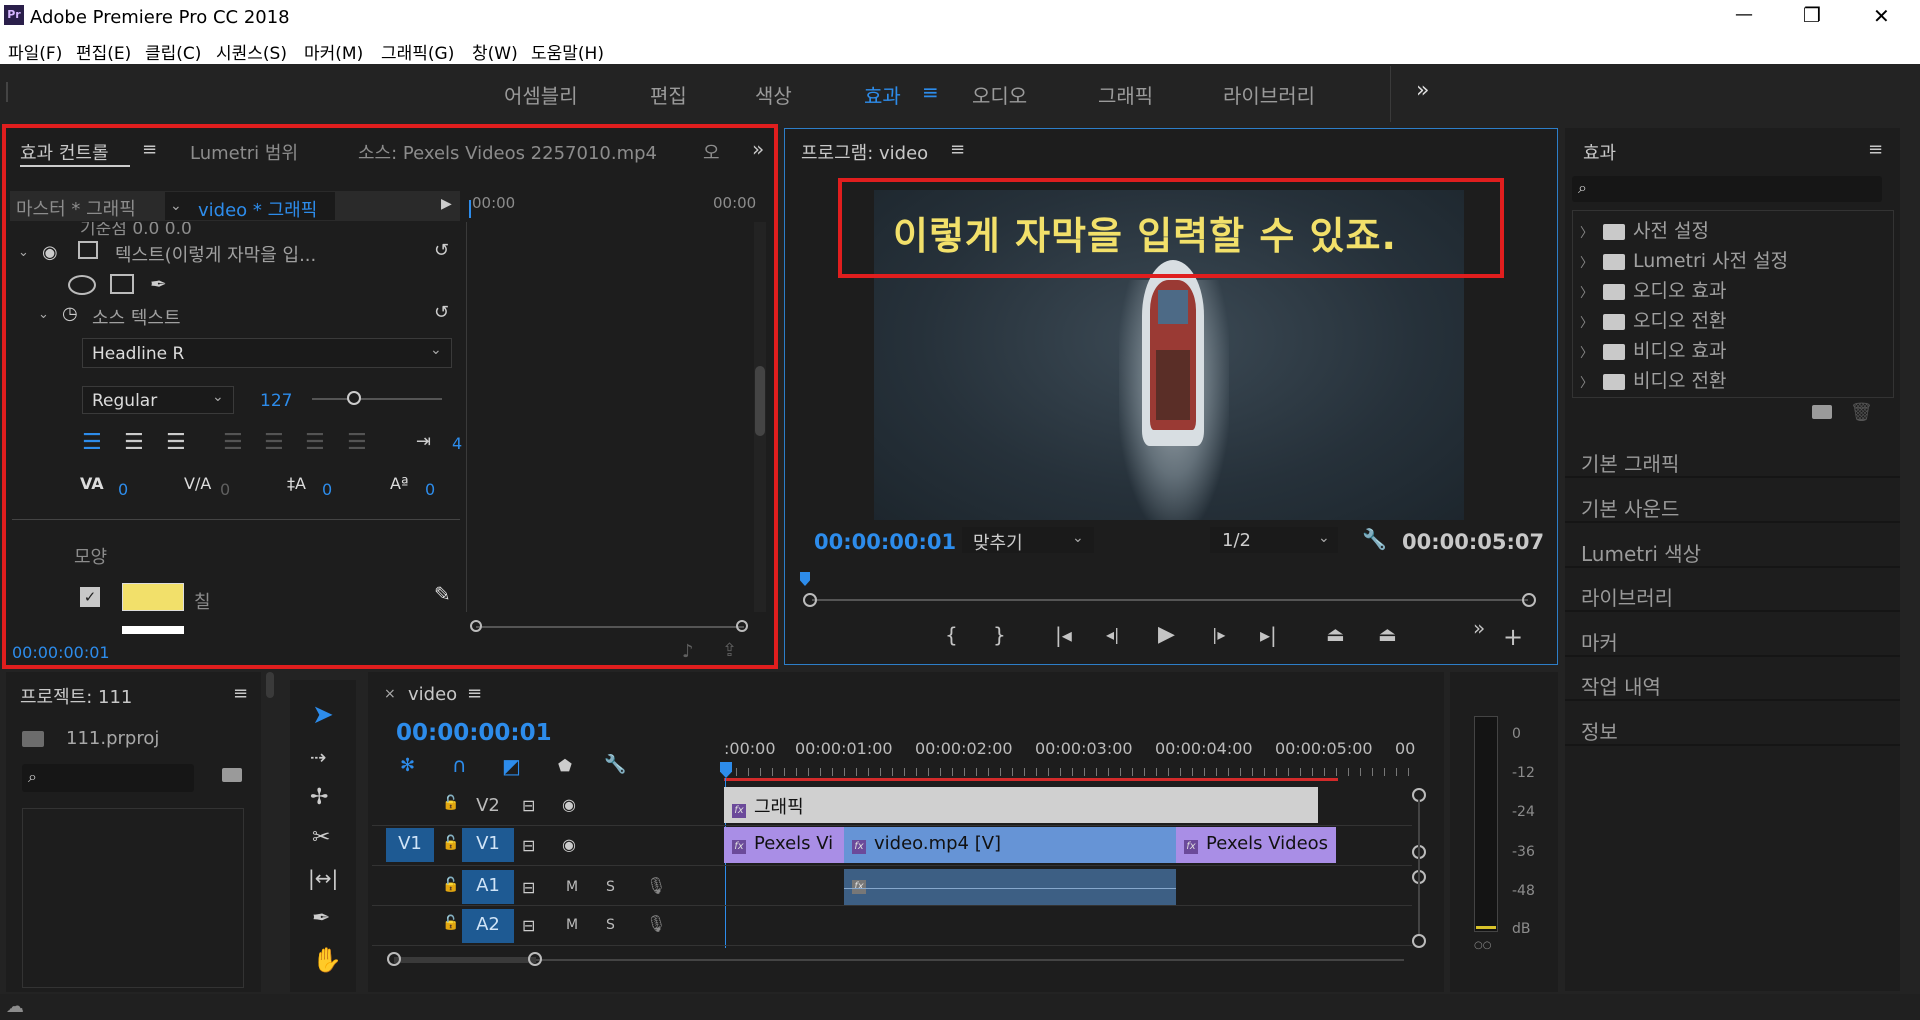 Image resolution: width=1920 pixels, height=1020 pixels. I want to click on linked-selection-icon: ◩, so click(511, 766).